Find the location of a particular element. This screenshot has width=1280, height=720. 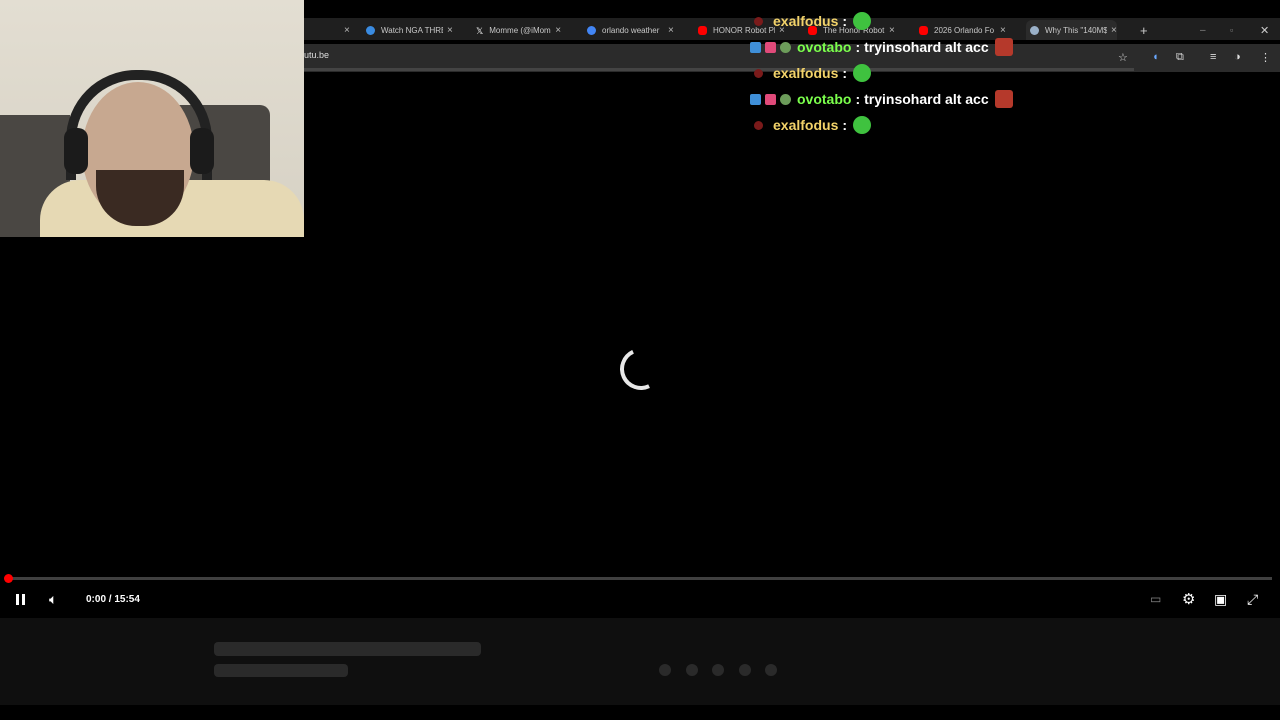

tab-2-label: Watch NGA THRE is located at coordinates (412, 30).